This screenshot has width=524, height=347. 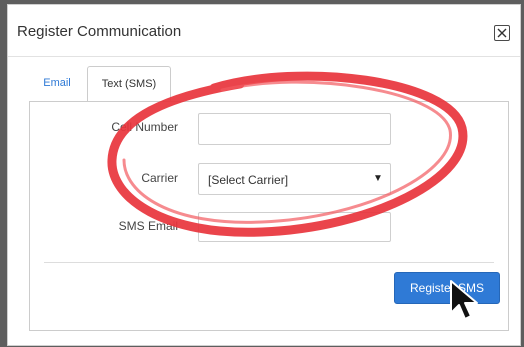 I want to click on register-sms-button: Register SMS, so click(x=447, y=288).